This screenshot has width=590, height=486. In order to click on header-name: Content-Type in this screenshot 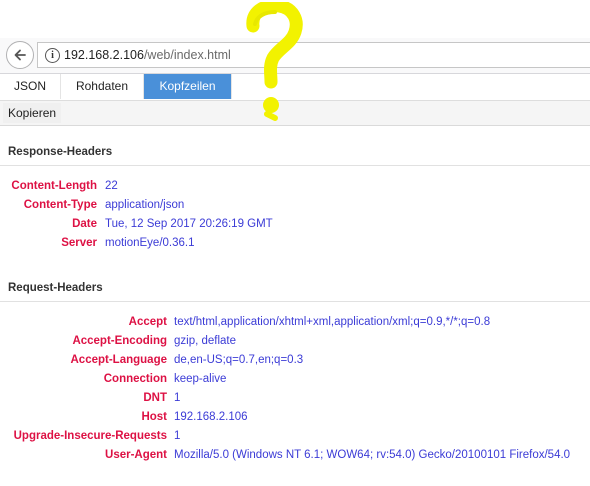, I will do `click(60, 205)`.